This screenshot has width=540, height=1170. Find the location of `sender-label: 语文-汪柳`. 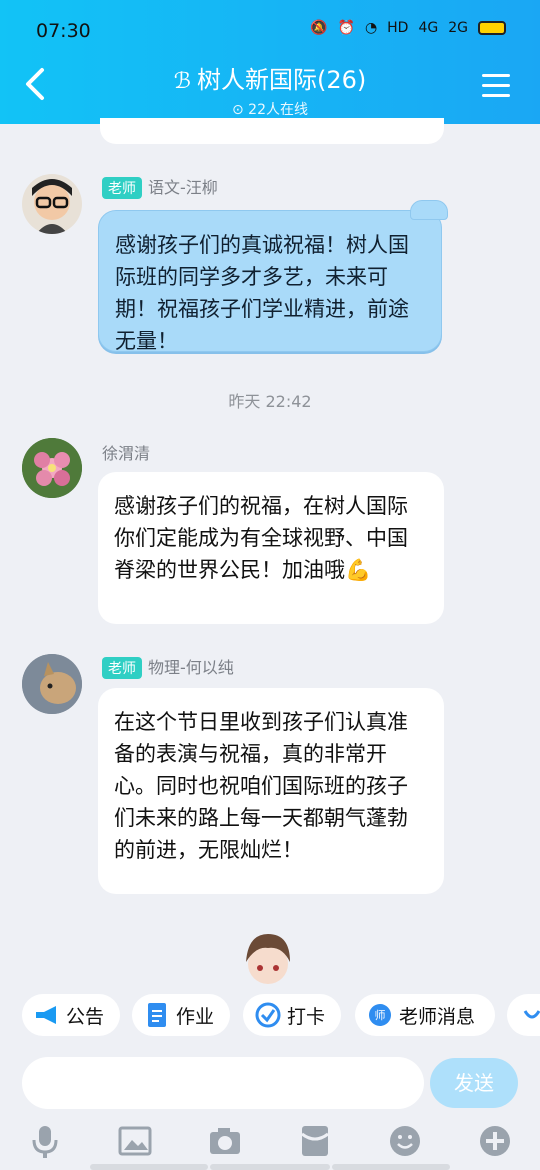

sender-label: 语文-汪柳 is located at coordinates (183, 187).